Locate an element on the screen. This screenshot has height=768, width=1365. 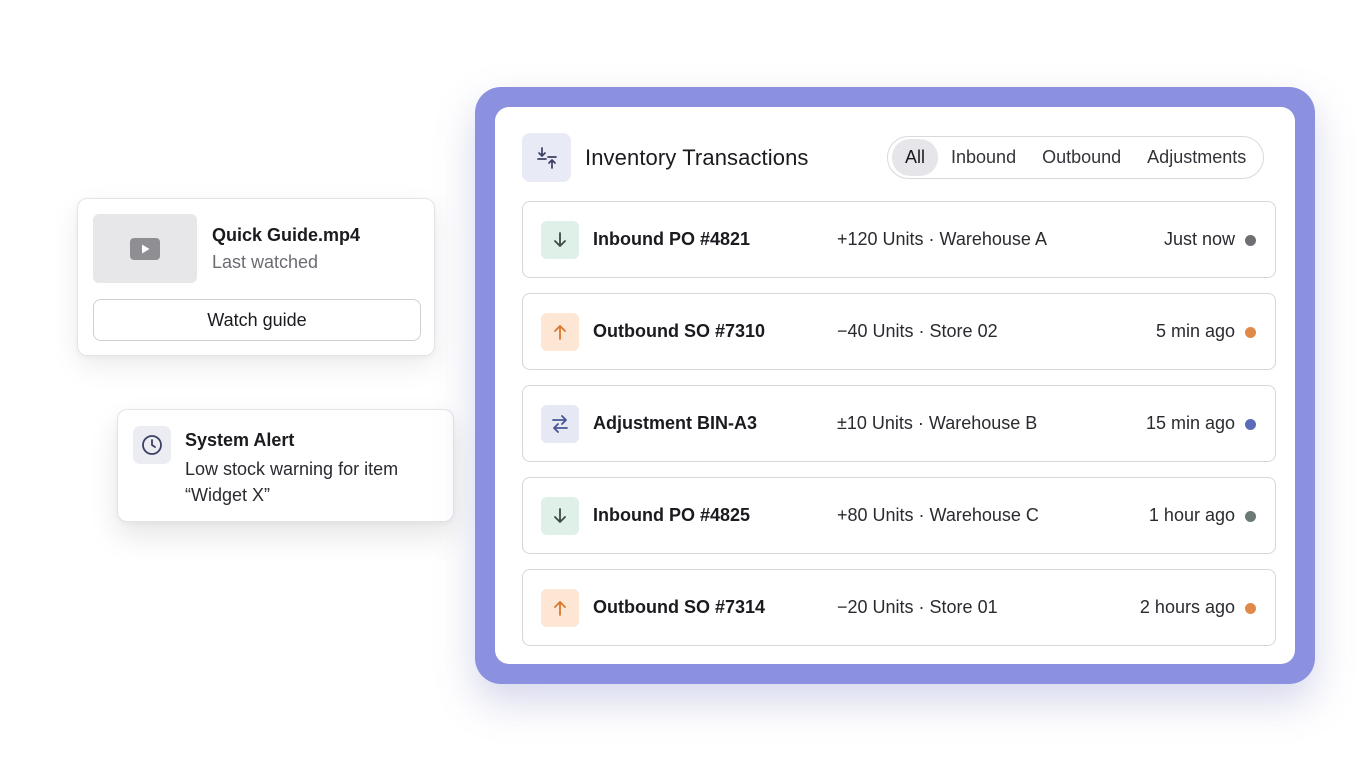
transaction-time: 2 hours ago is located at coordinates (1187, 607).